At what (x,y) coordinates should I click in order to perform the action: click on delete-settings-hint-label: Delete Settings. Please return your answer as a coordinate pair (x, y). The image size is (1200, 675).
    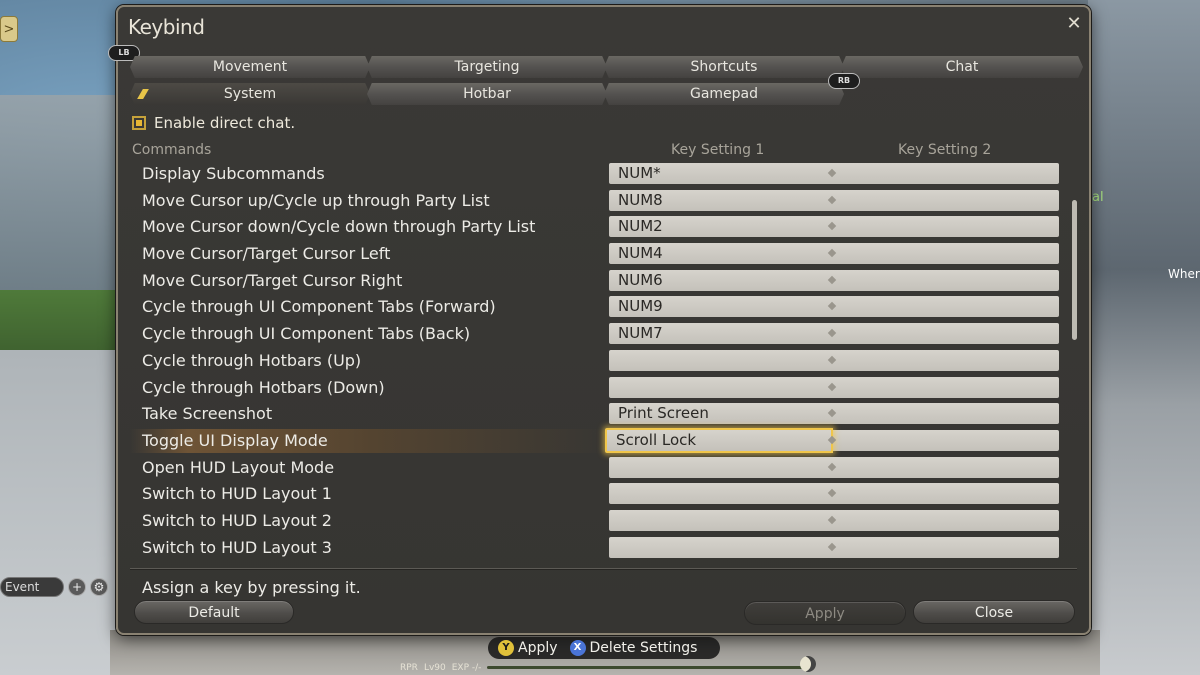
    Looking at the image, I should click on (643, 648).